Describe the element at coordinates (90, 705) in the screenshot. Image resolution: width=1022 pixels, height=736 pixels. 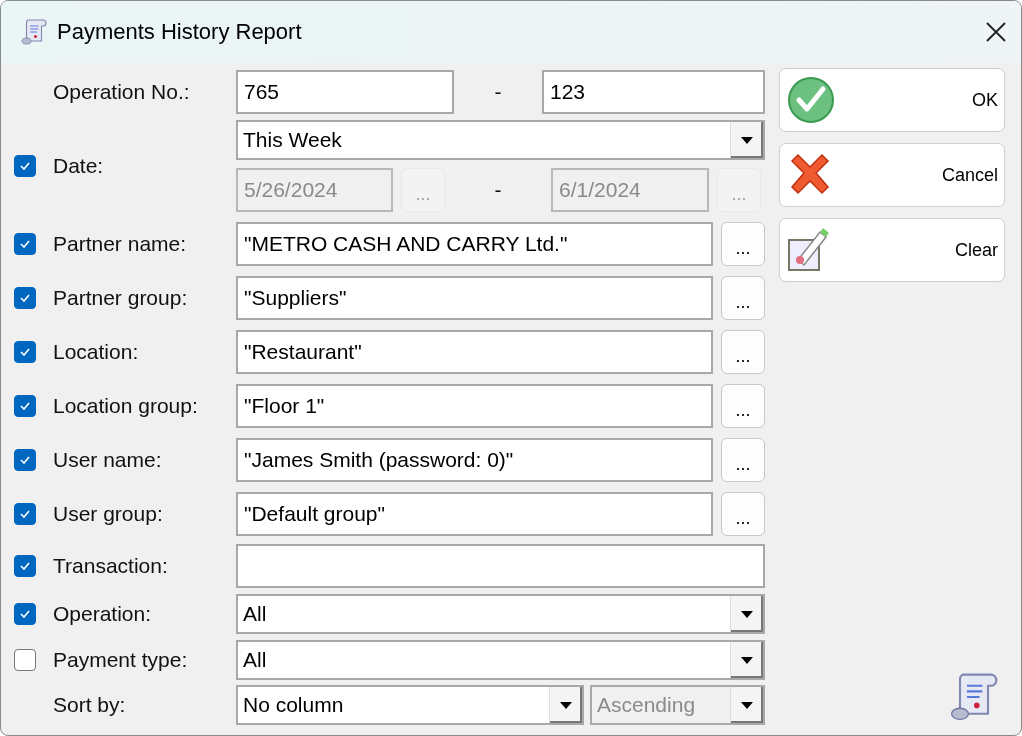
I see `field-label: Sort by:` at that location.